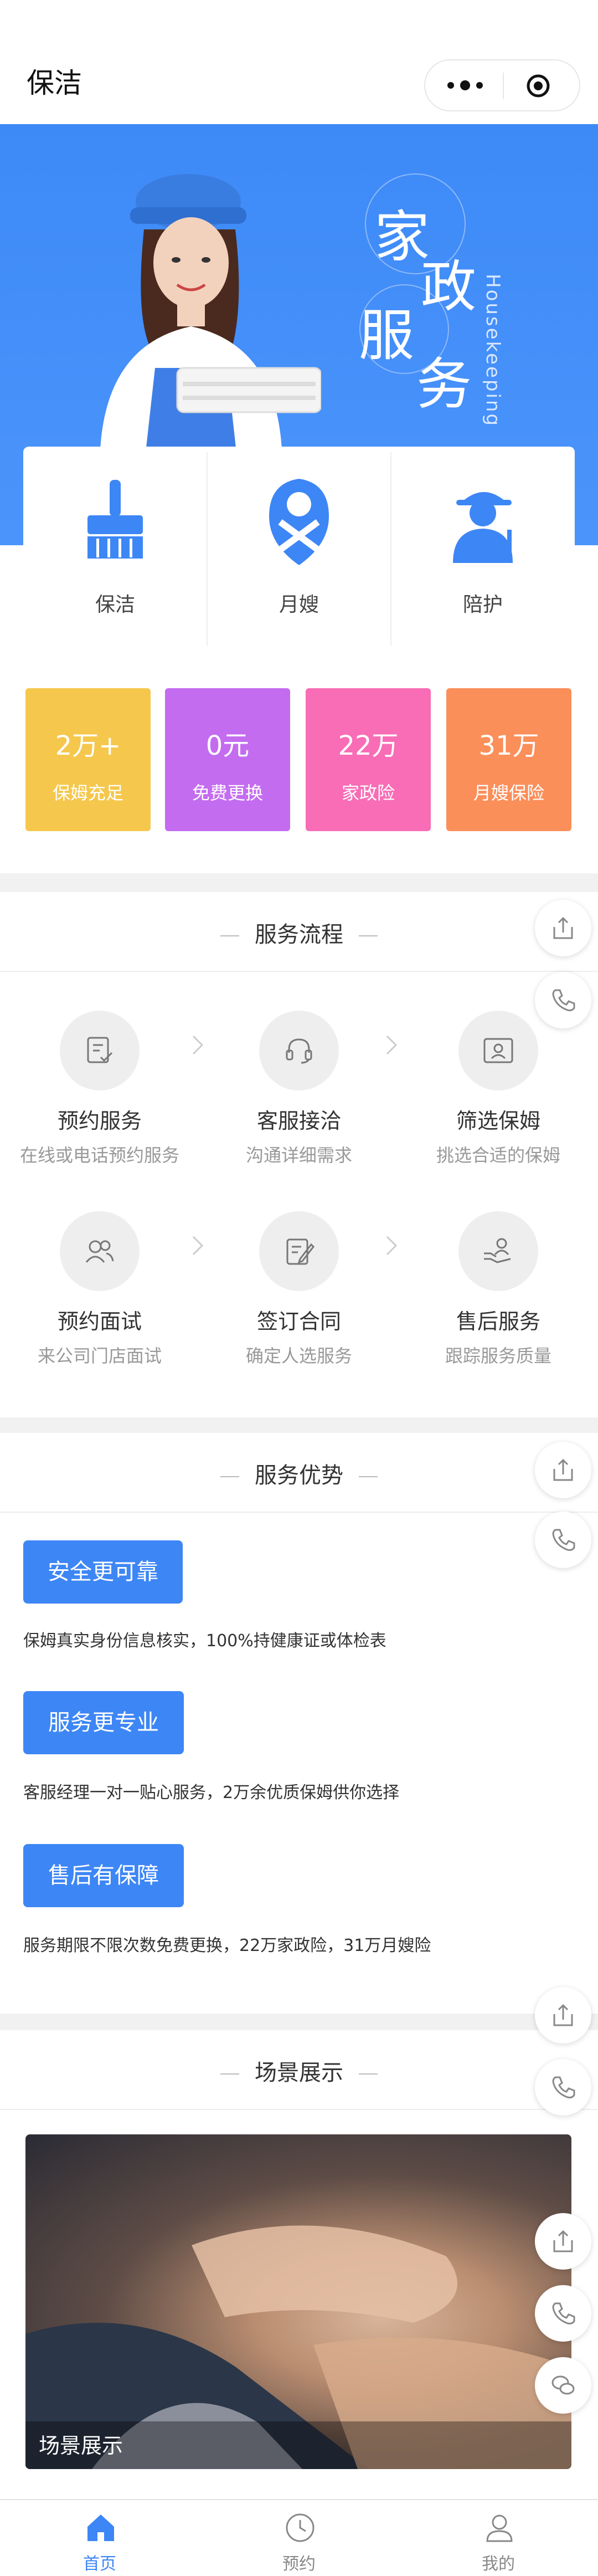  I want to click on wechat-icon, so click(563, 2385).